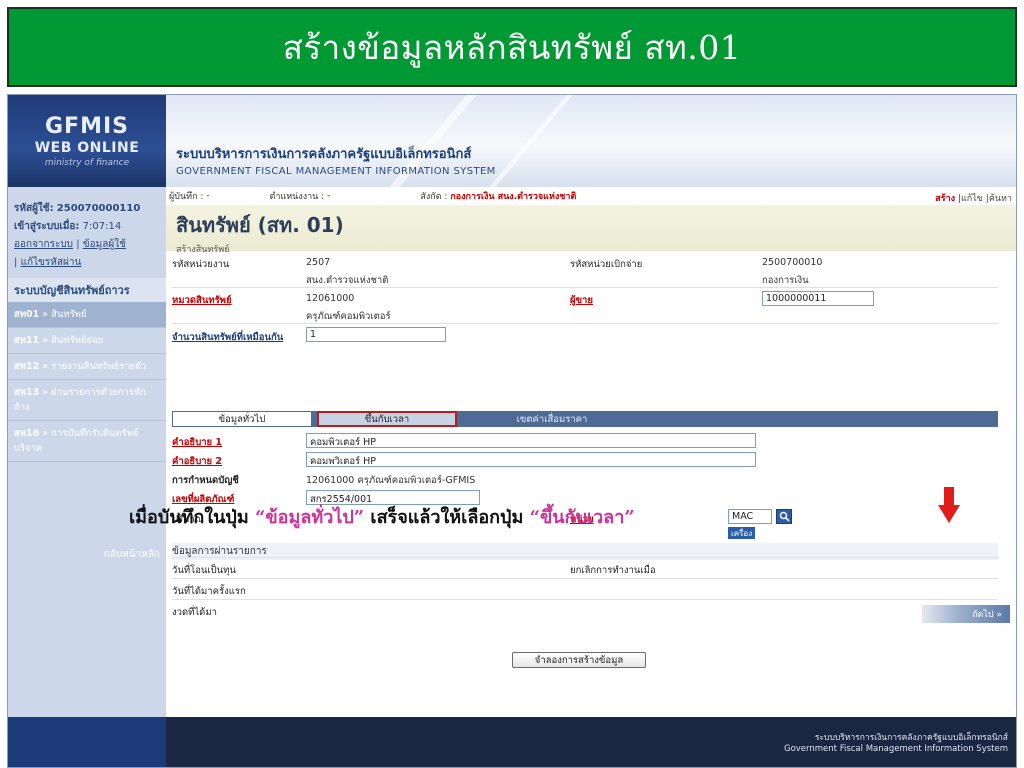 This screenshot has width=1024, height=768. I want to click on unit-badge: เครื่อง, so click(742, 533).